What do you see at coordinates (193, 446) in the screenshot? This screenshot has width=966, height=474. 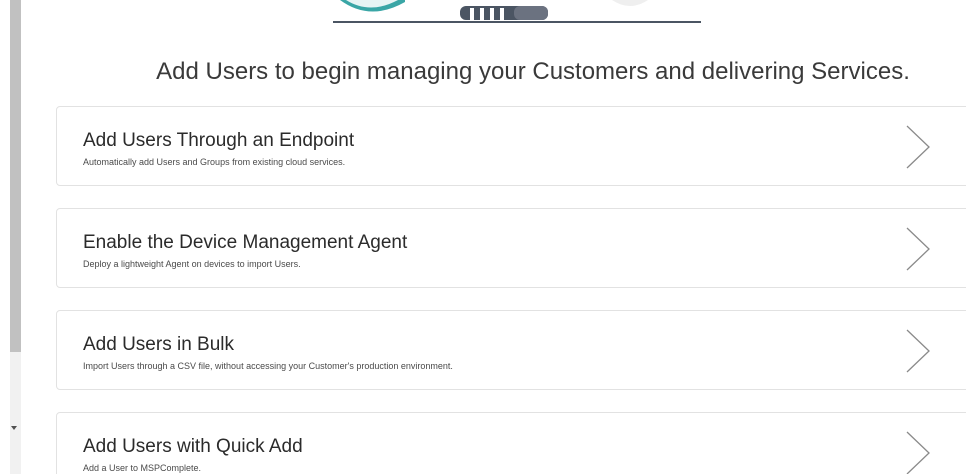 I see `option-title: Add Users with Quick Add` at bounding box center [193, 446].